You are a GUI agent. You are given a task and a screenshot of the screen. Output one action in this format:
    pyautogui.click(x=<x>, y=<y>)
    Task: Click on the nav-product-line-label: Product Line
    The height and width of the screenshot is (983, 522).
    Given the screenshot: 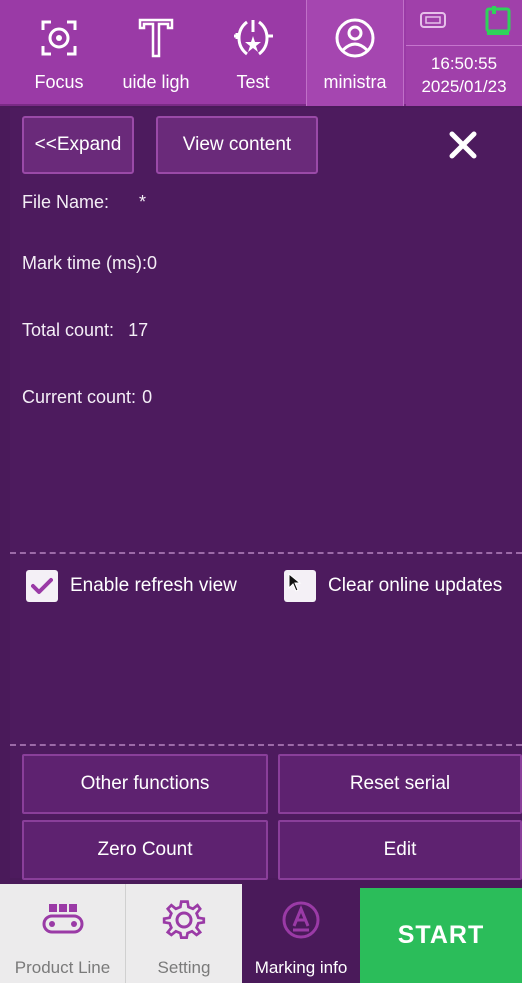 What is the action you would take?
    pyautogui.click(x=62, y=967)
    